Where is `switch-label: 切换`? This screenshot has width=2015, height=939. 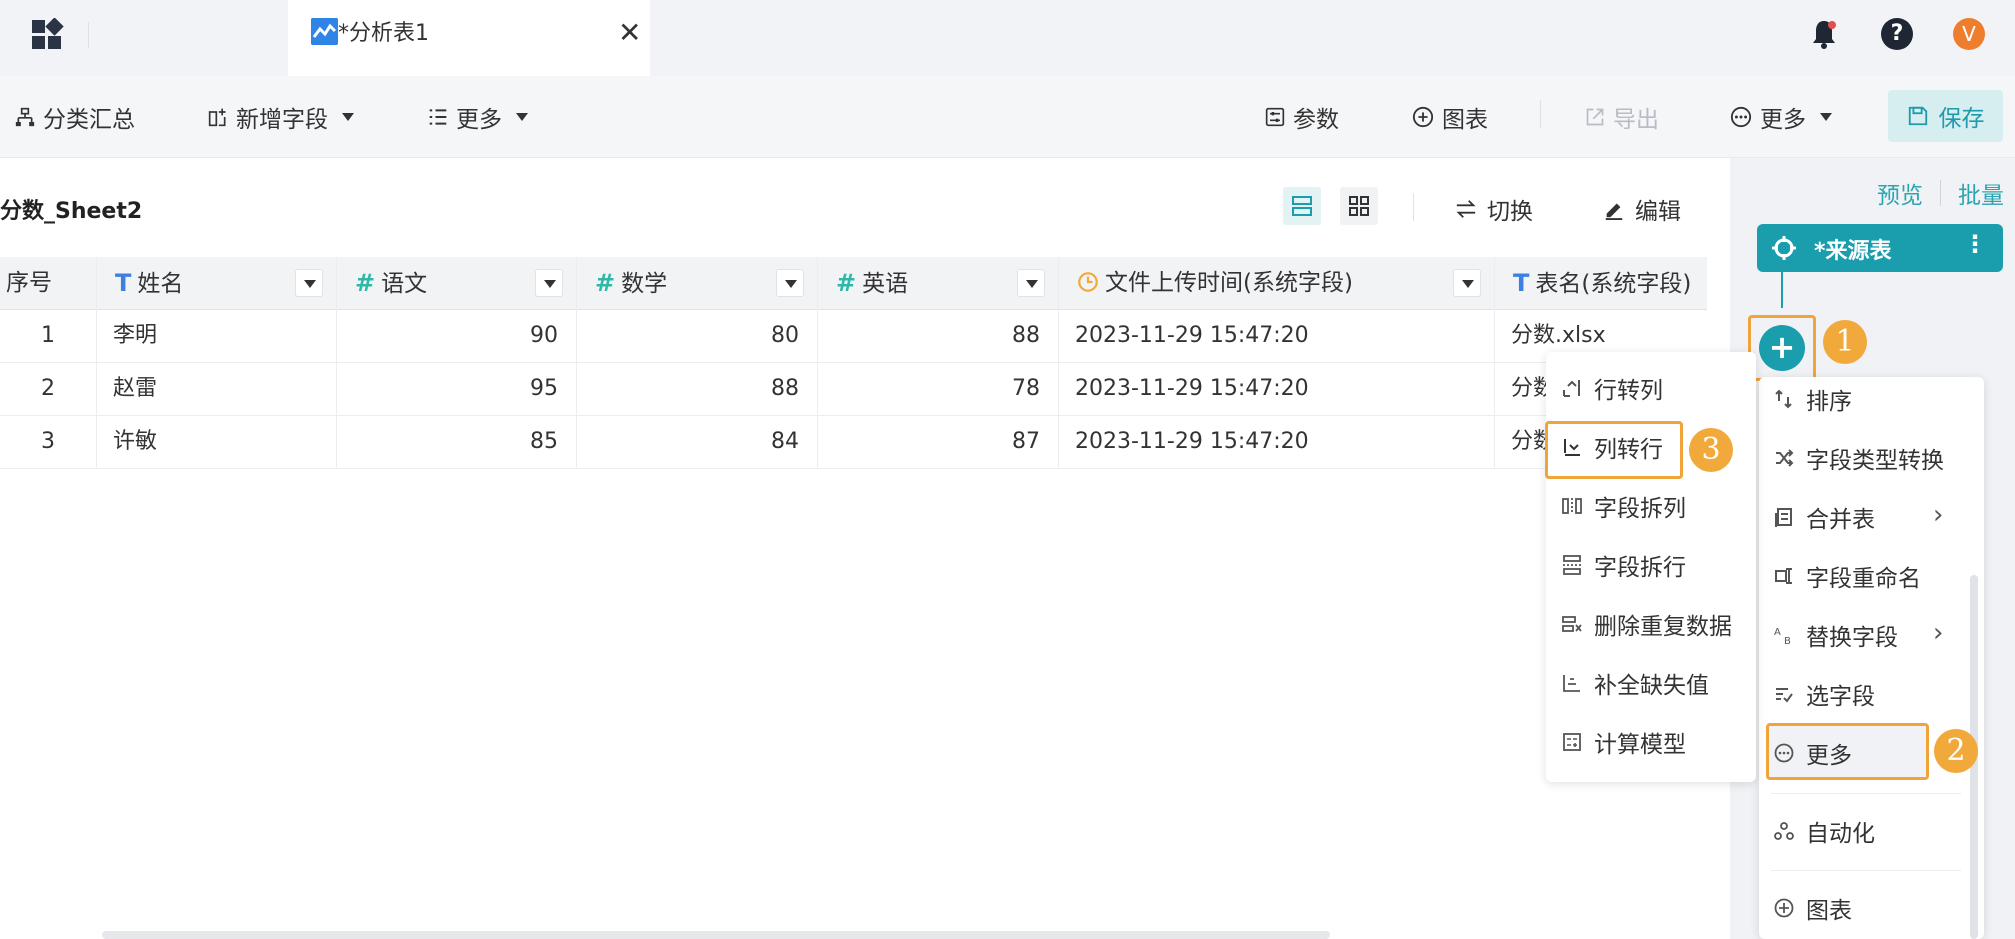 switch-label: 切换 is located at coordinates (1510, 212).